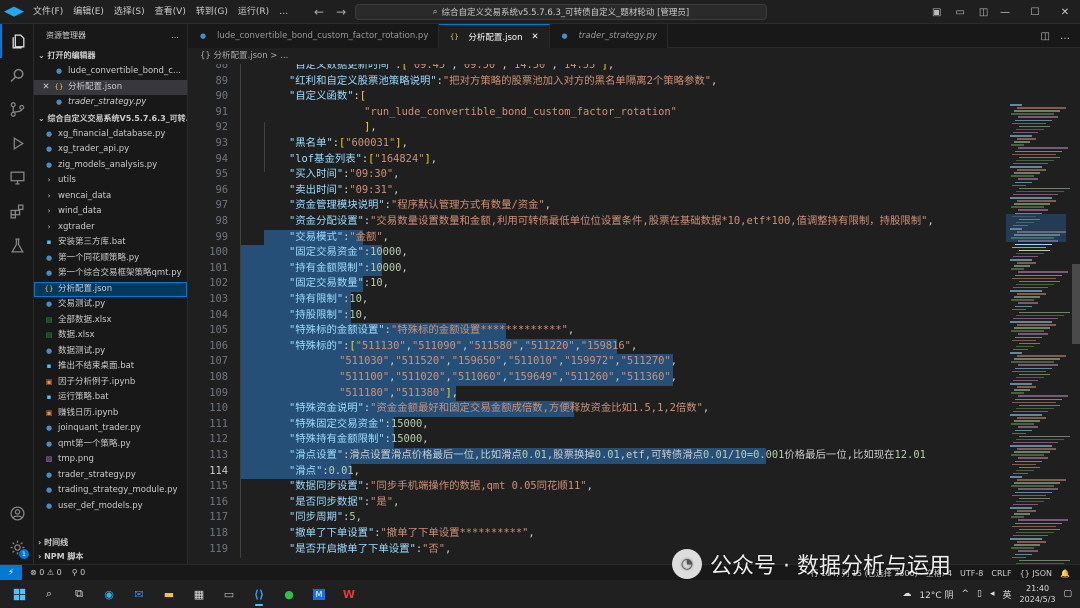  Describe the element at coordinates (1065, 573) in the screenshot. I see `notifications-bell-icon: 🔔` at that location.